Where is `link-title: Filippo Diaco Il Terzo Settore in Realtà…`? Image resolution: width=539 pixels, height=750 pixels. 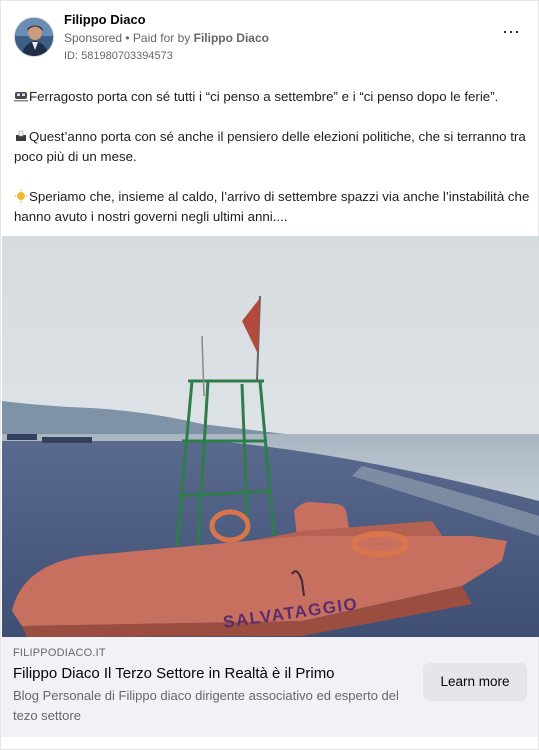 link-title: Filippo Diaco Il Terzo Settore in Realtà… is located at coordinates (174, 674).